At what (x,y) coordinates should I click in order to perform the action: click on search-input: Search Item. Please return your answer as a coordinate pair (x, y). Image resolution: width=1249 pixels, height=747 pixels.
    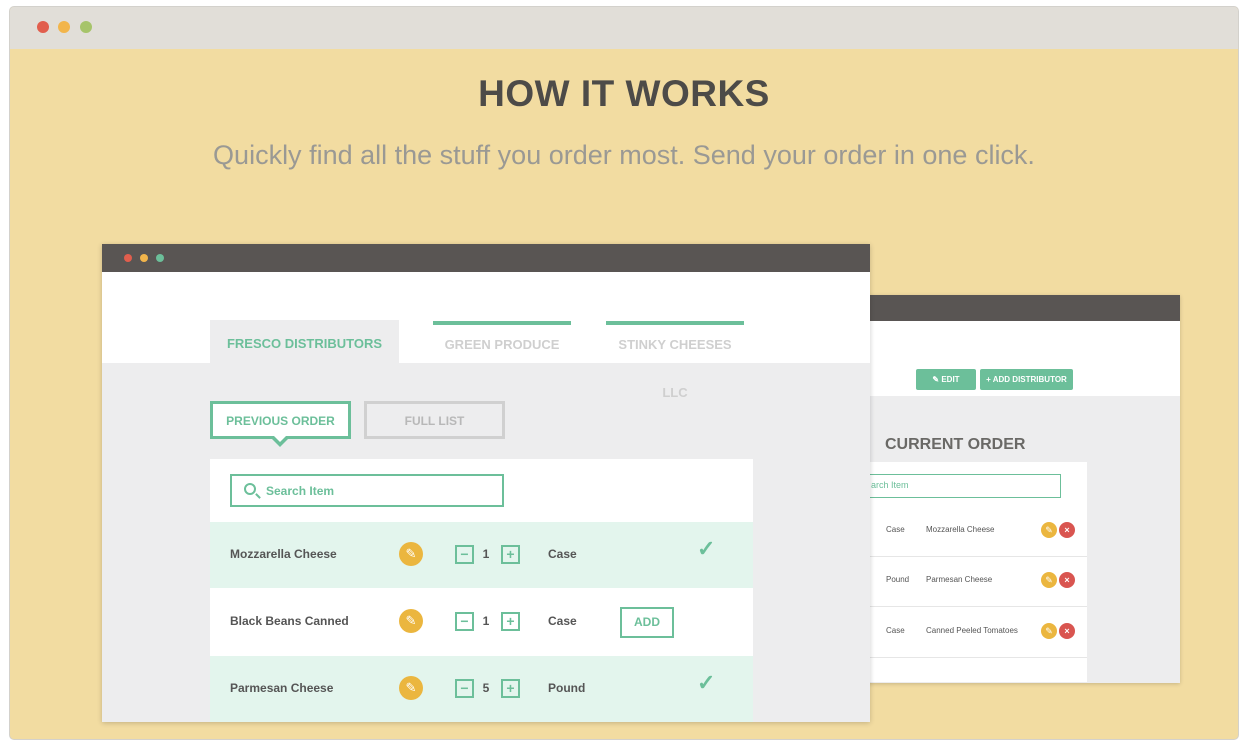
    Looking at the image, I should click on (367, 490).